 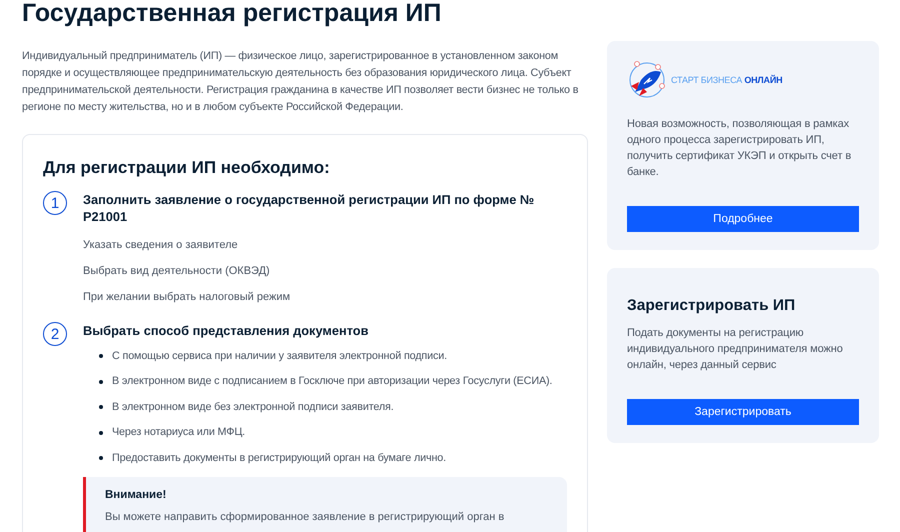 I want to click on notice-title: Внимание!, so click(x=136, y=494).